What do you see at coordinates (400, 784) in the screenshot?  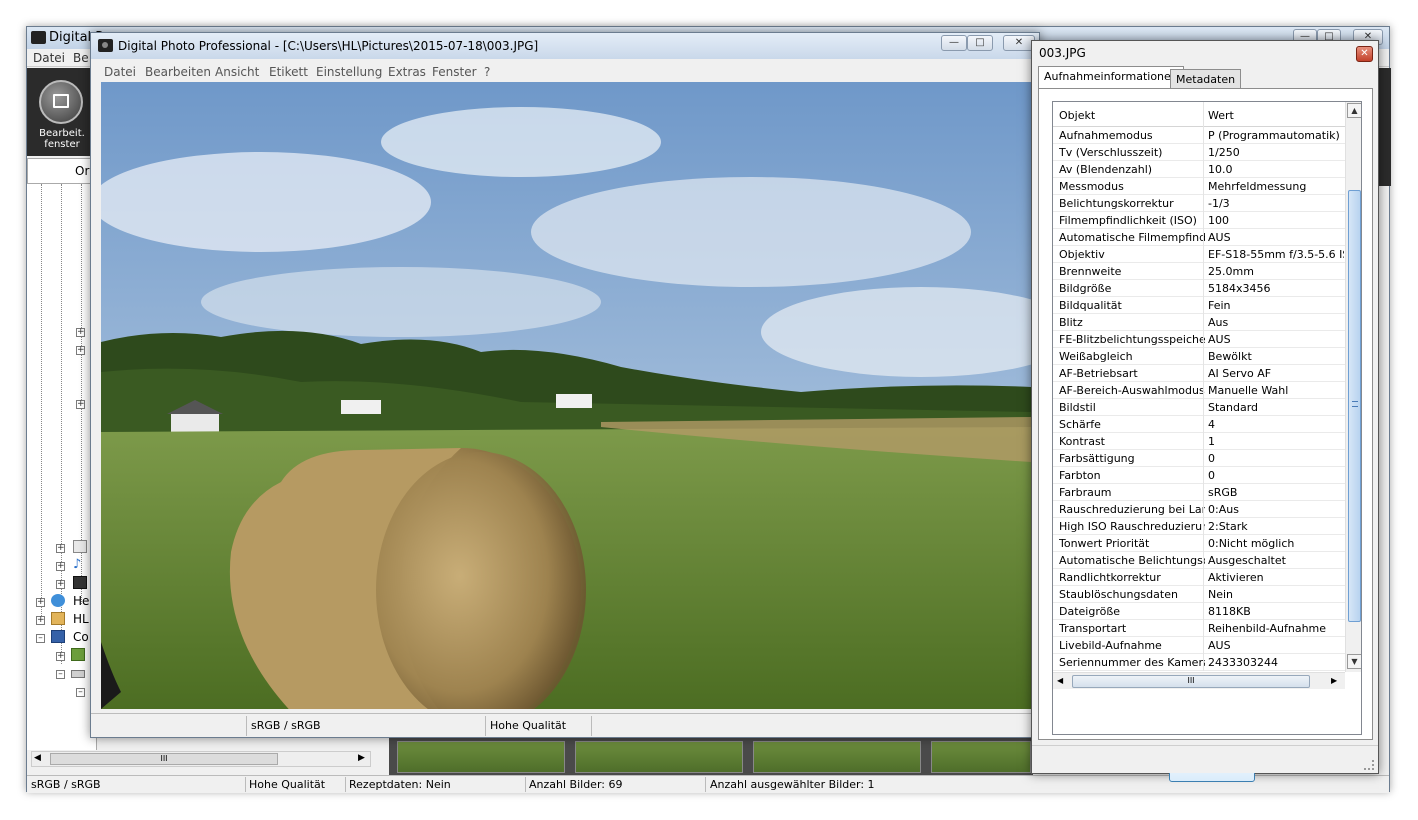 I see `status-recipe: Rezeptdaten: Nein` at bounding box center [400, 784].